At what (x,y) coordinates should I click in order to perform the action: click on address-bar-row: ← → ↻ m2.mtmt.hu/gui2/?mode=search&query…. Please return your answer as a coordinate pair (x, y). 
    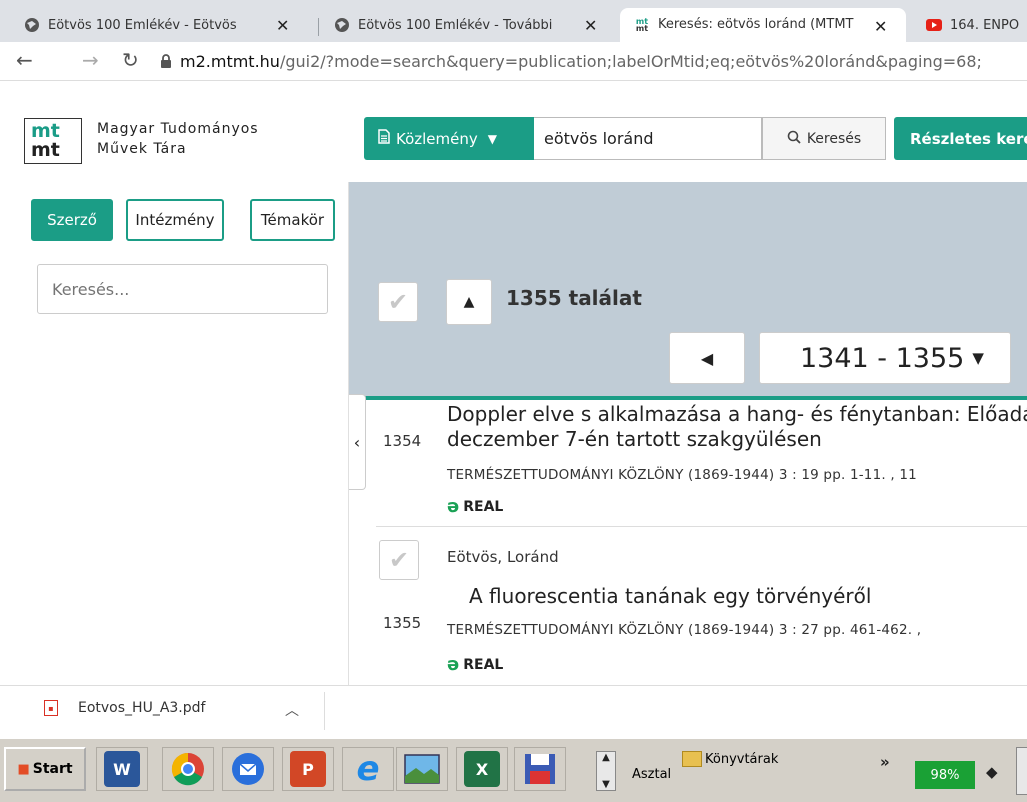
    Looking at the image, I should click on (513, 61).